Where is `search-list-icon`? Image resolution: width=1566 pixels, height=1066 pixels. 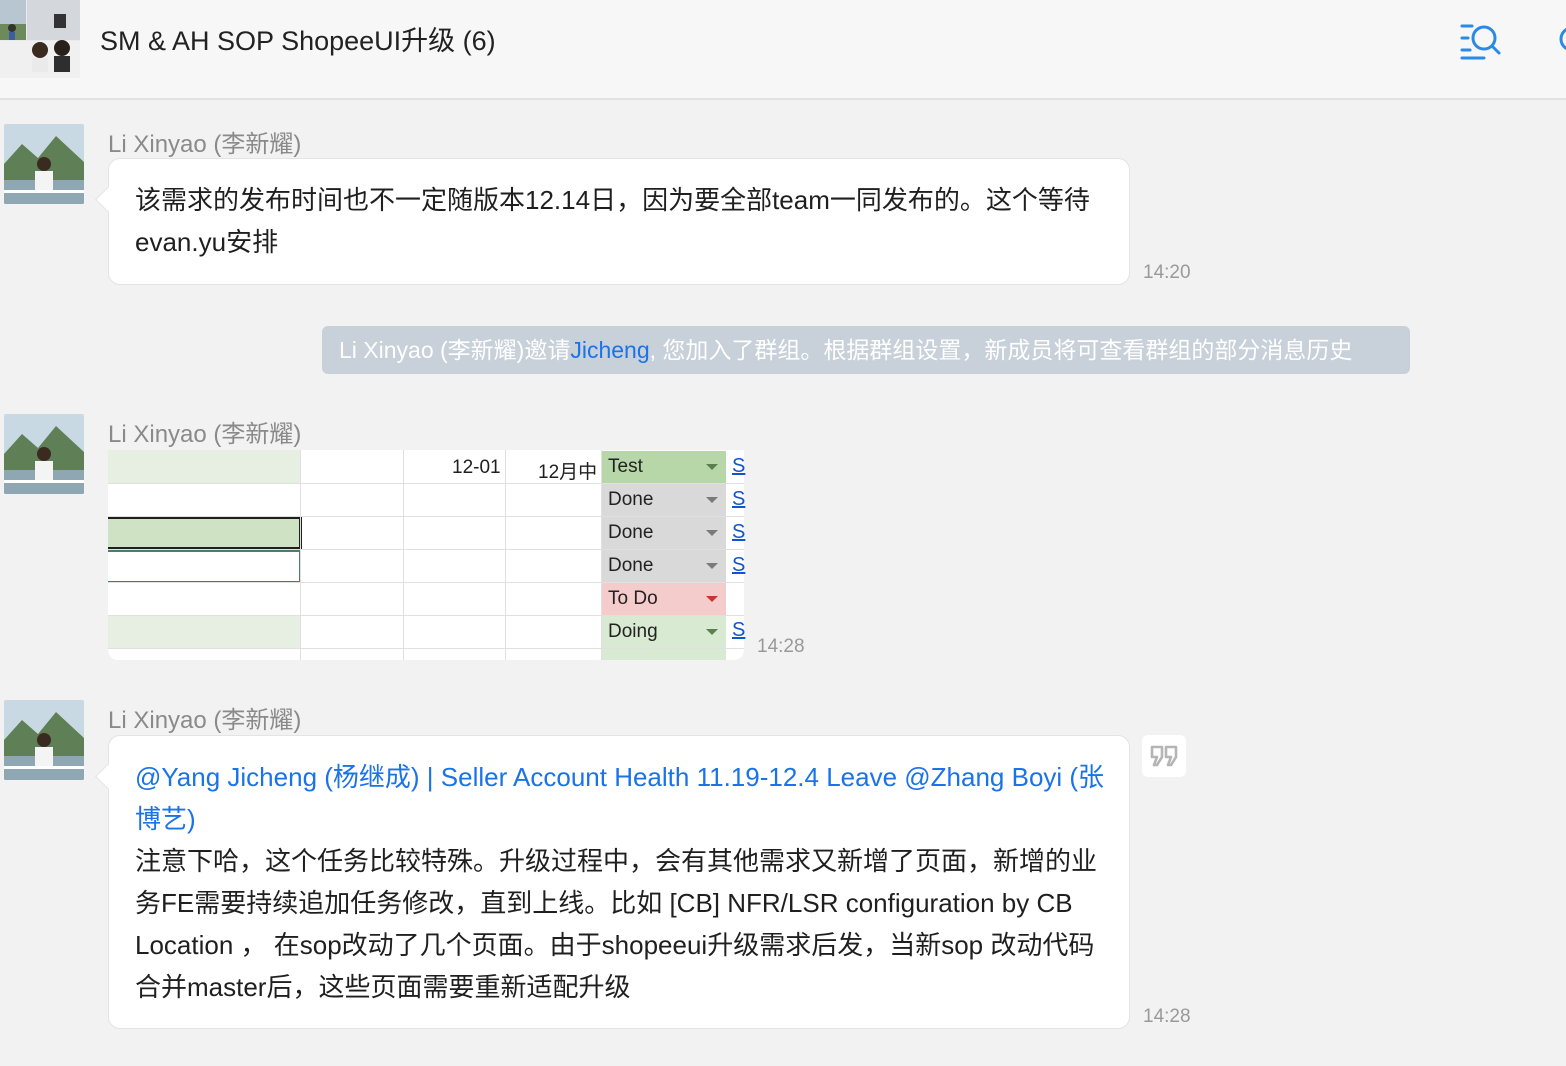 search-list-icon is located at coordinates (1480, 42).